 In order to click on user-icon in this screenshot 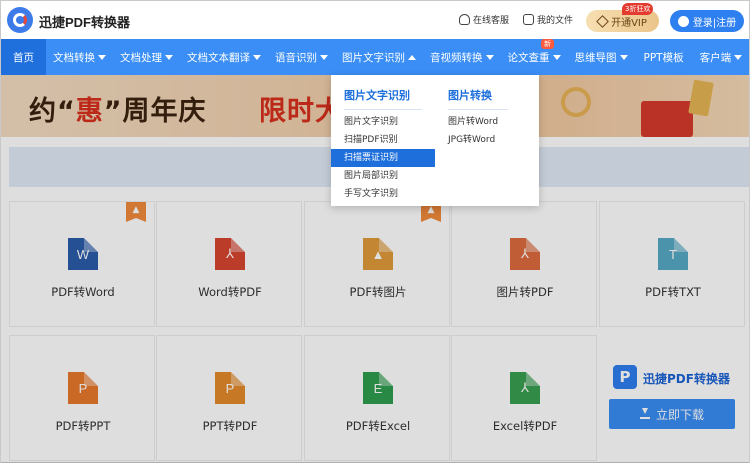, I will do `click(683, 21)`.